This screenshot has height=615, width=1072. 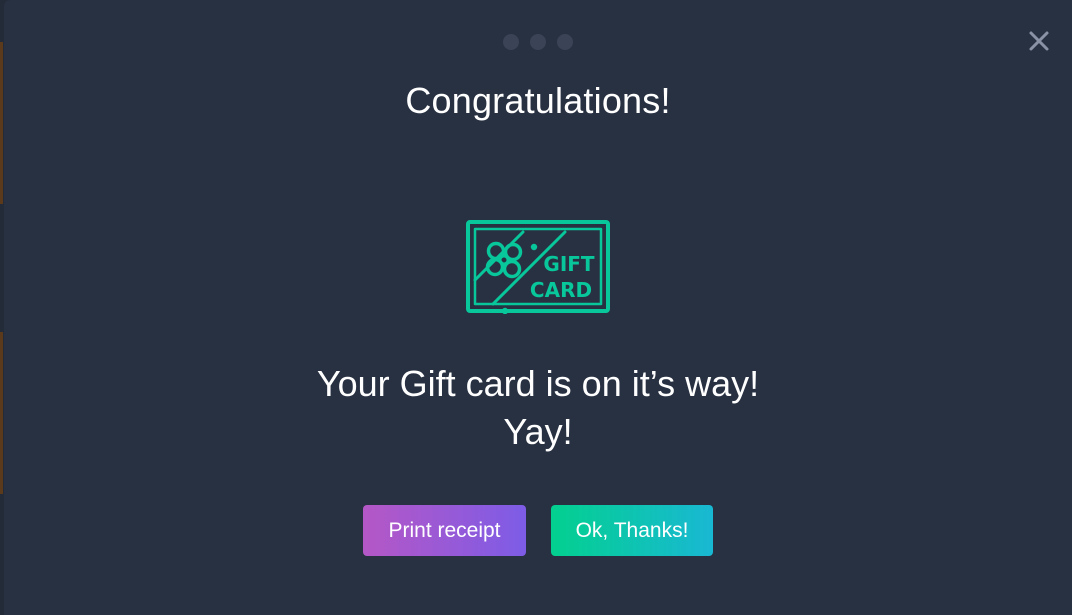 What do you see at coordinates (569, 264) in the screenshot?
I see `gift-card-label-line1: GIFT` at bounding box center [569, 264].